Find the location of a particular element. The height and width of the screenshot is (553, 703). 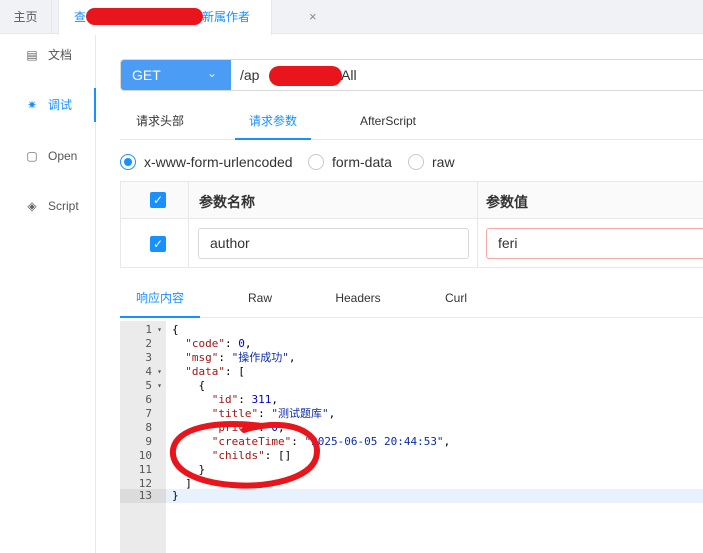

gutter-line: 10 is located at coordinates (145, 455).